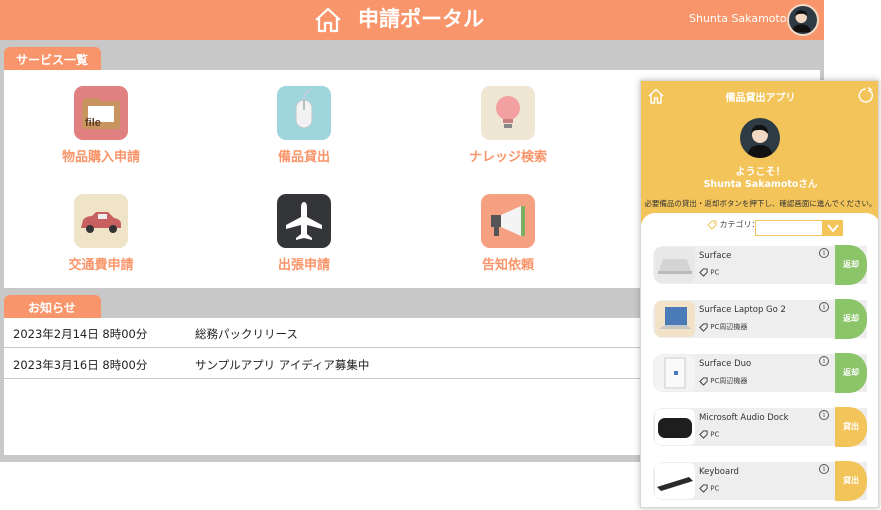 Image resolution: width=881 pixels, height=510 pixels. Describe the element at coordinates (675, 481) in the screenshot. I see `keyboard-icon` at that location.